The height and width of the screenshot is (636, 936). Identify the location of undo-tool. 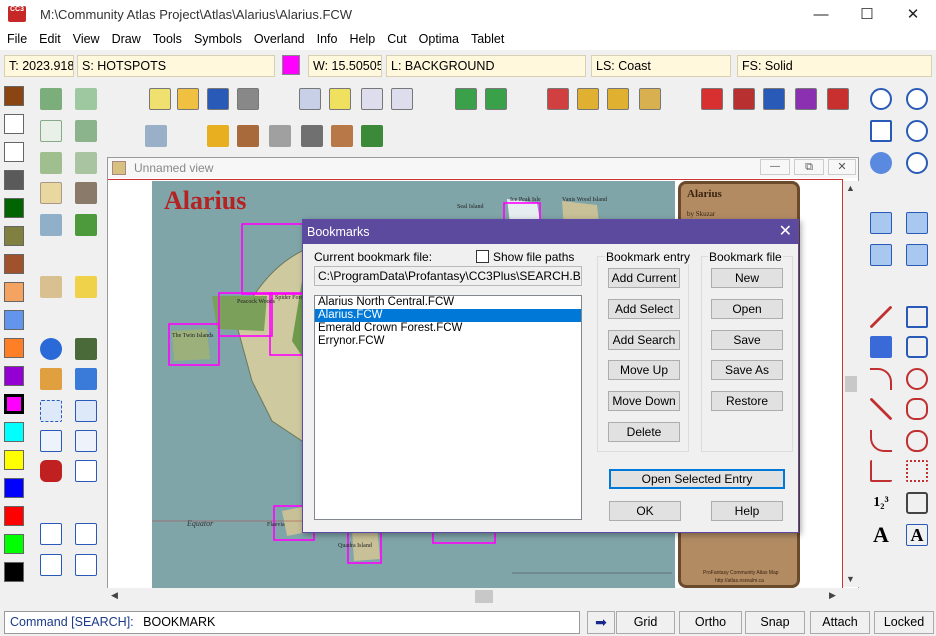
(50, 348).